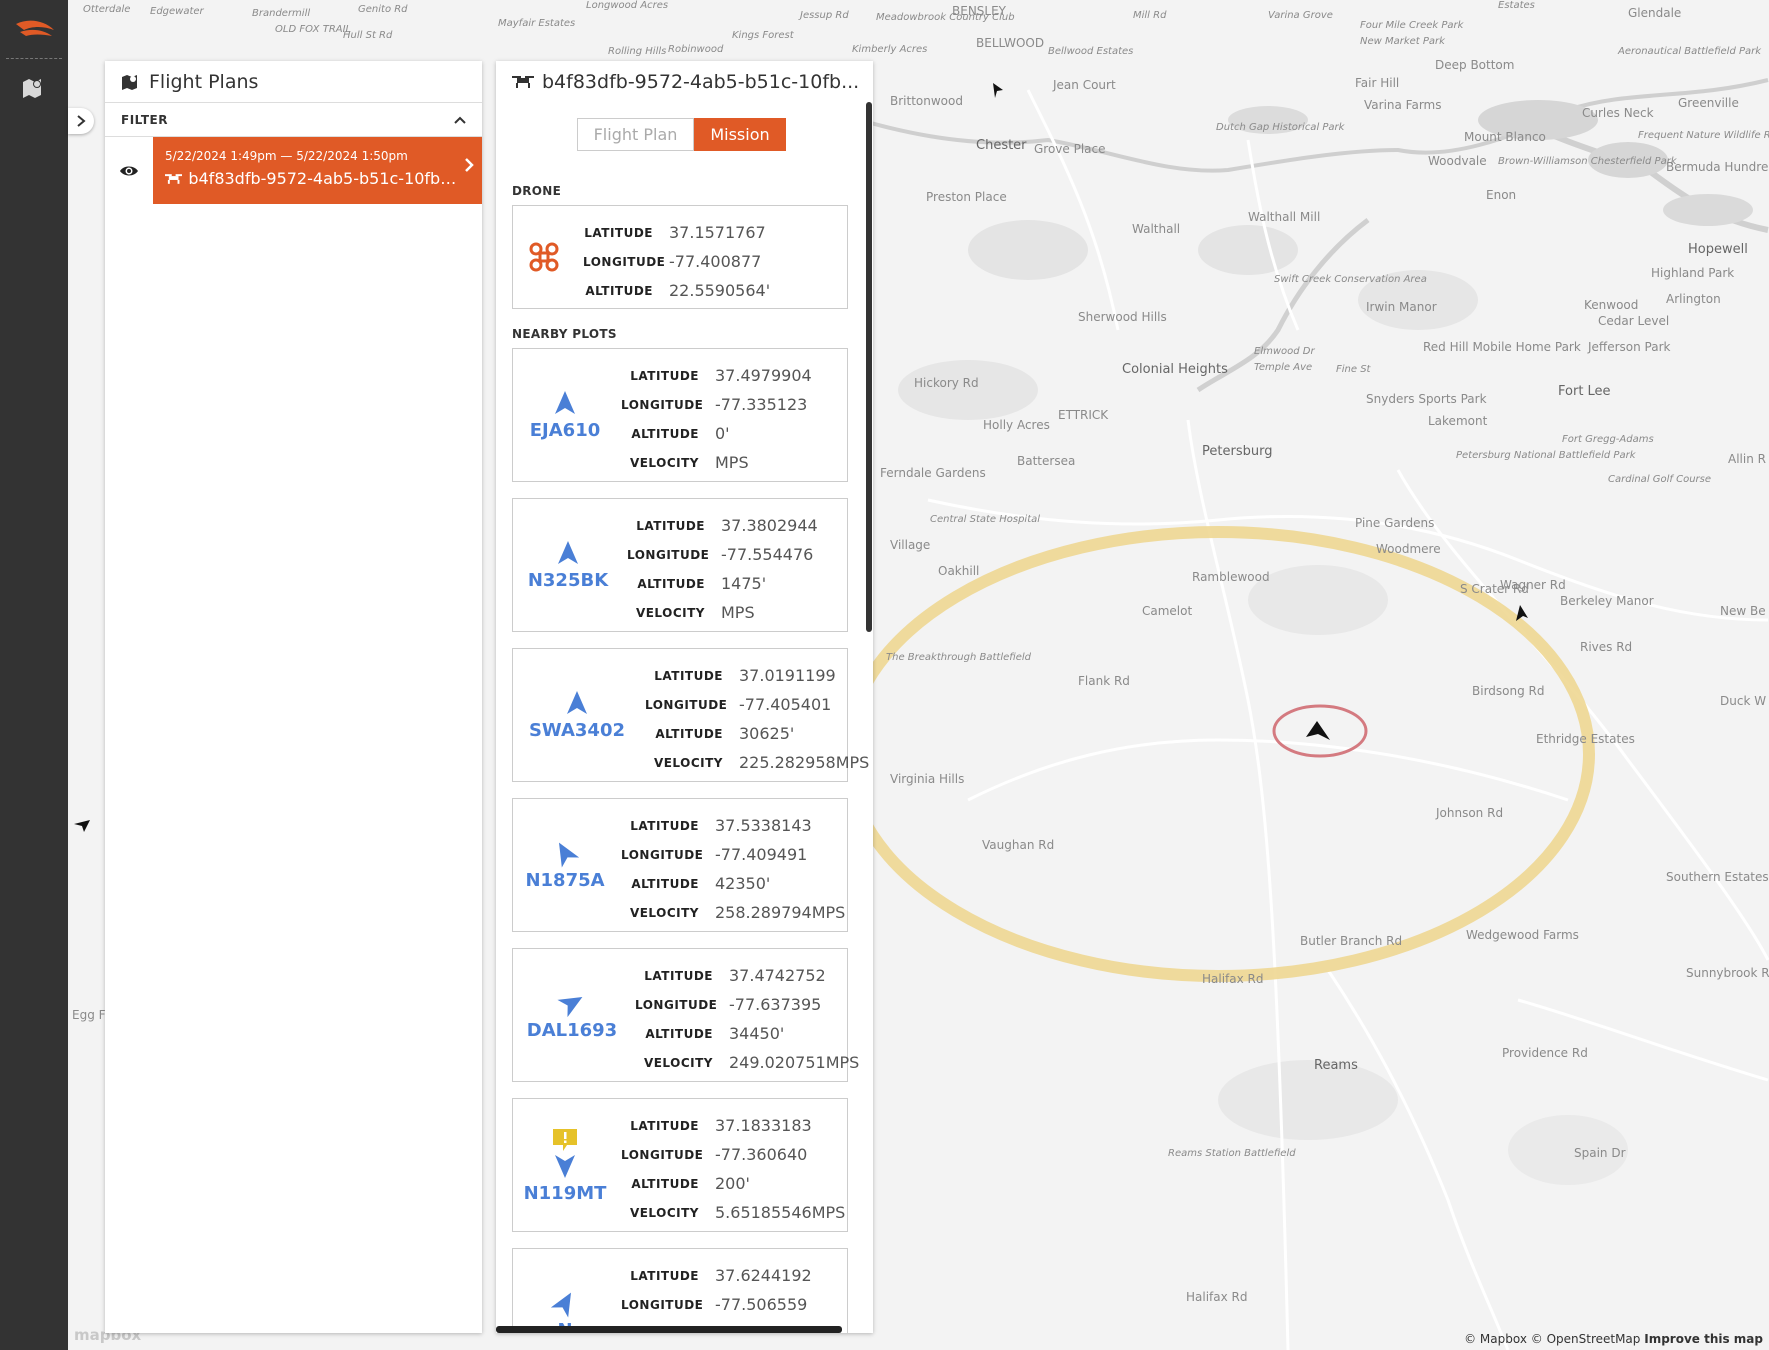 This screenshot has height=1350, width=1769. Describe the element at coordinates (1401, 307) in the screenshot. I see `map-label: Irwin Manor` at that location.